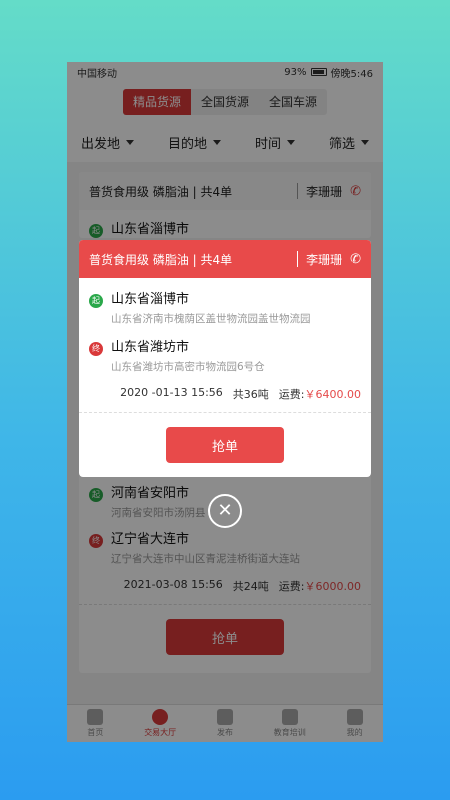 The image size is (450, 800). Describe the element at coordinates (225, 511) in the screenshot. I see `close-icon: ✕` at that location.